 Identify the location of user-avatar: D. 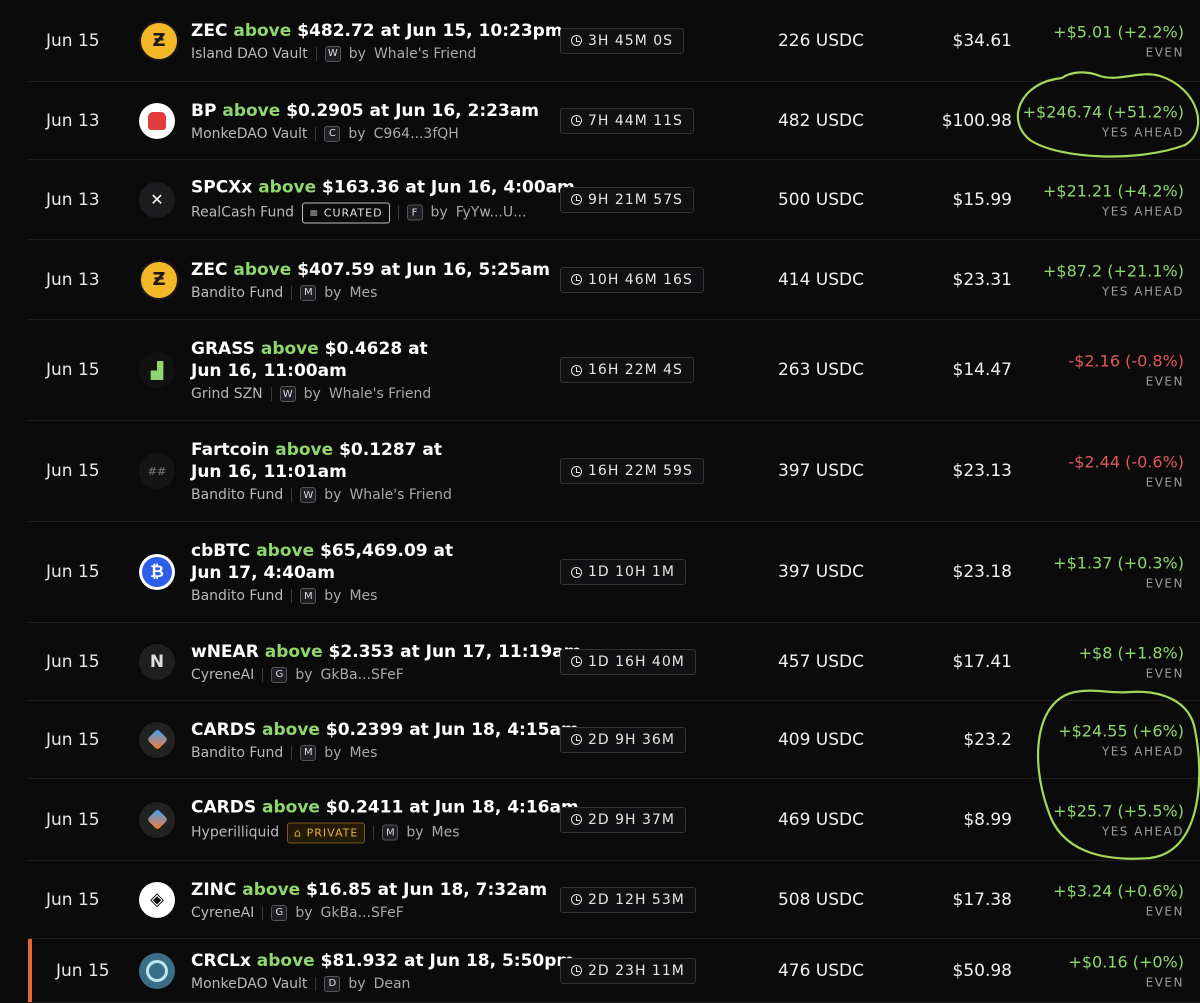
(332, 983).